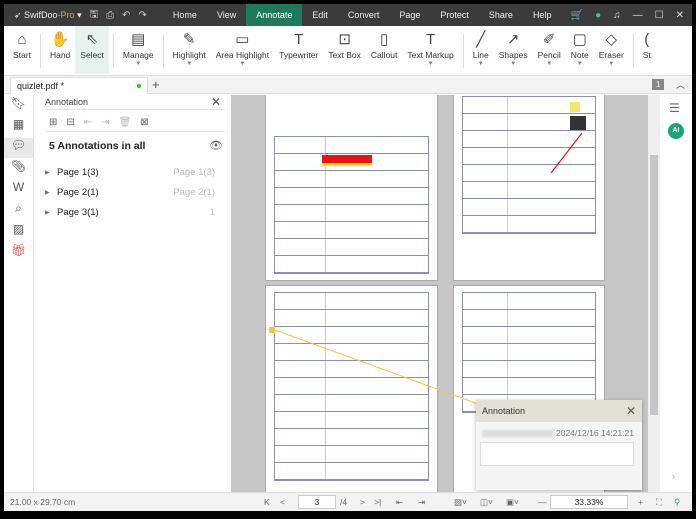 This screenshot has height=519, width=696. Describe the element at coordinates (384, 50) in the screenshot. I see `callout-button: ▯ Callout` at that location.